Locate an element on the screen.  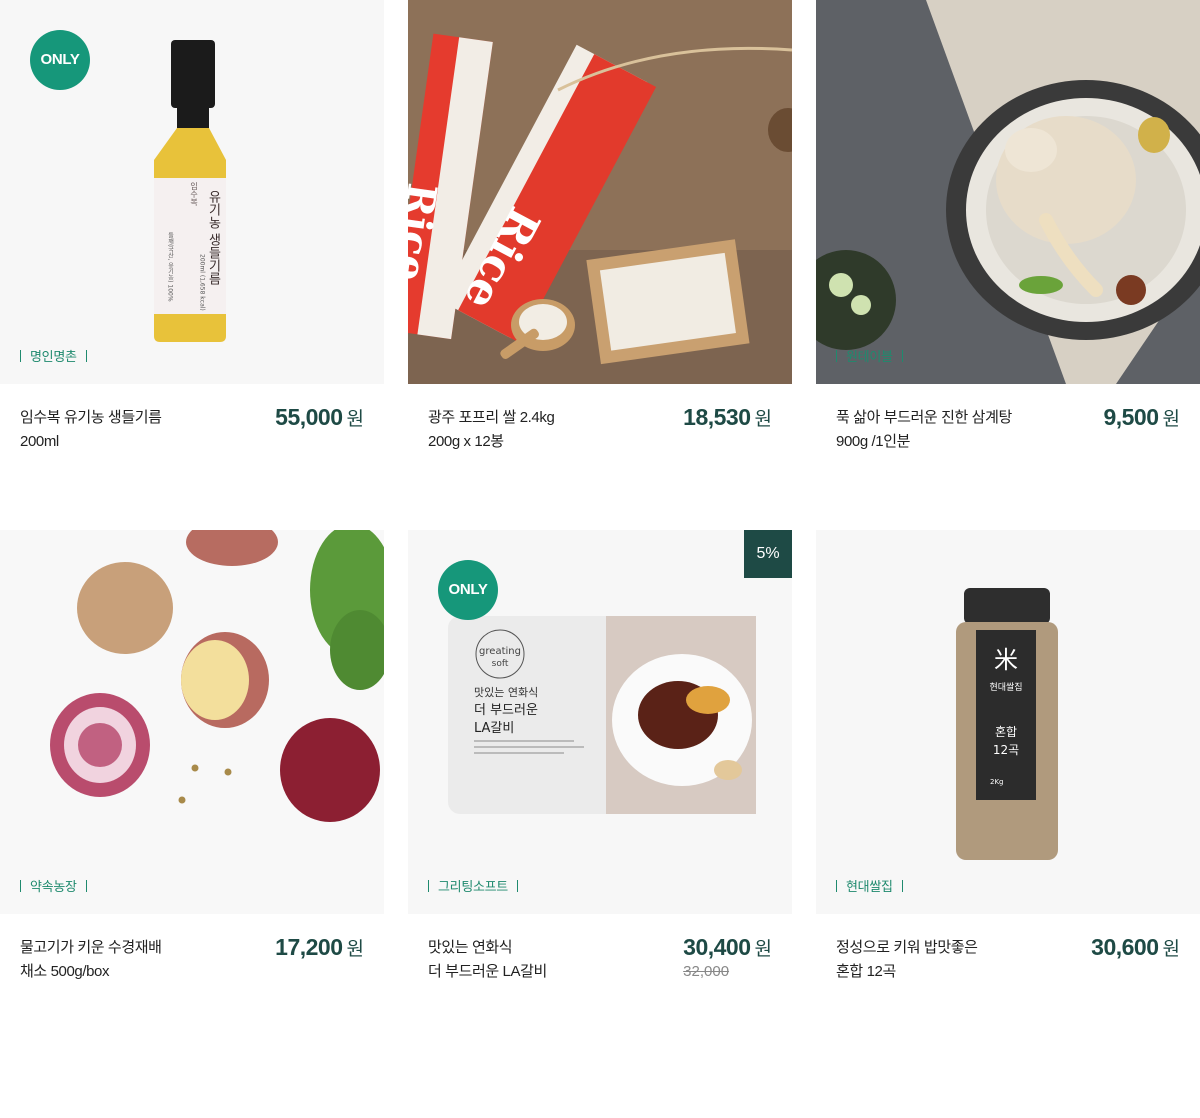
svg-text: soft is located at coordinates (500, 664).